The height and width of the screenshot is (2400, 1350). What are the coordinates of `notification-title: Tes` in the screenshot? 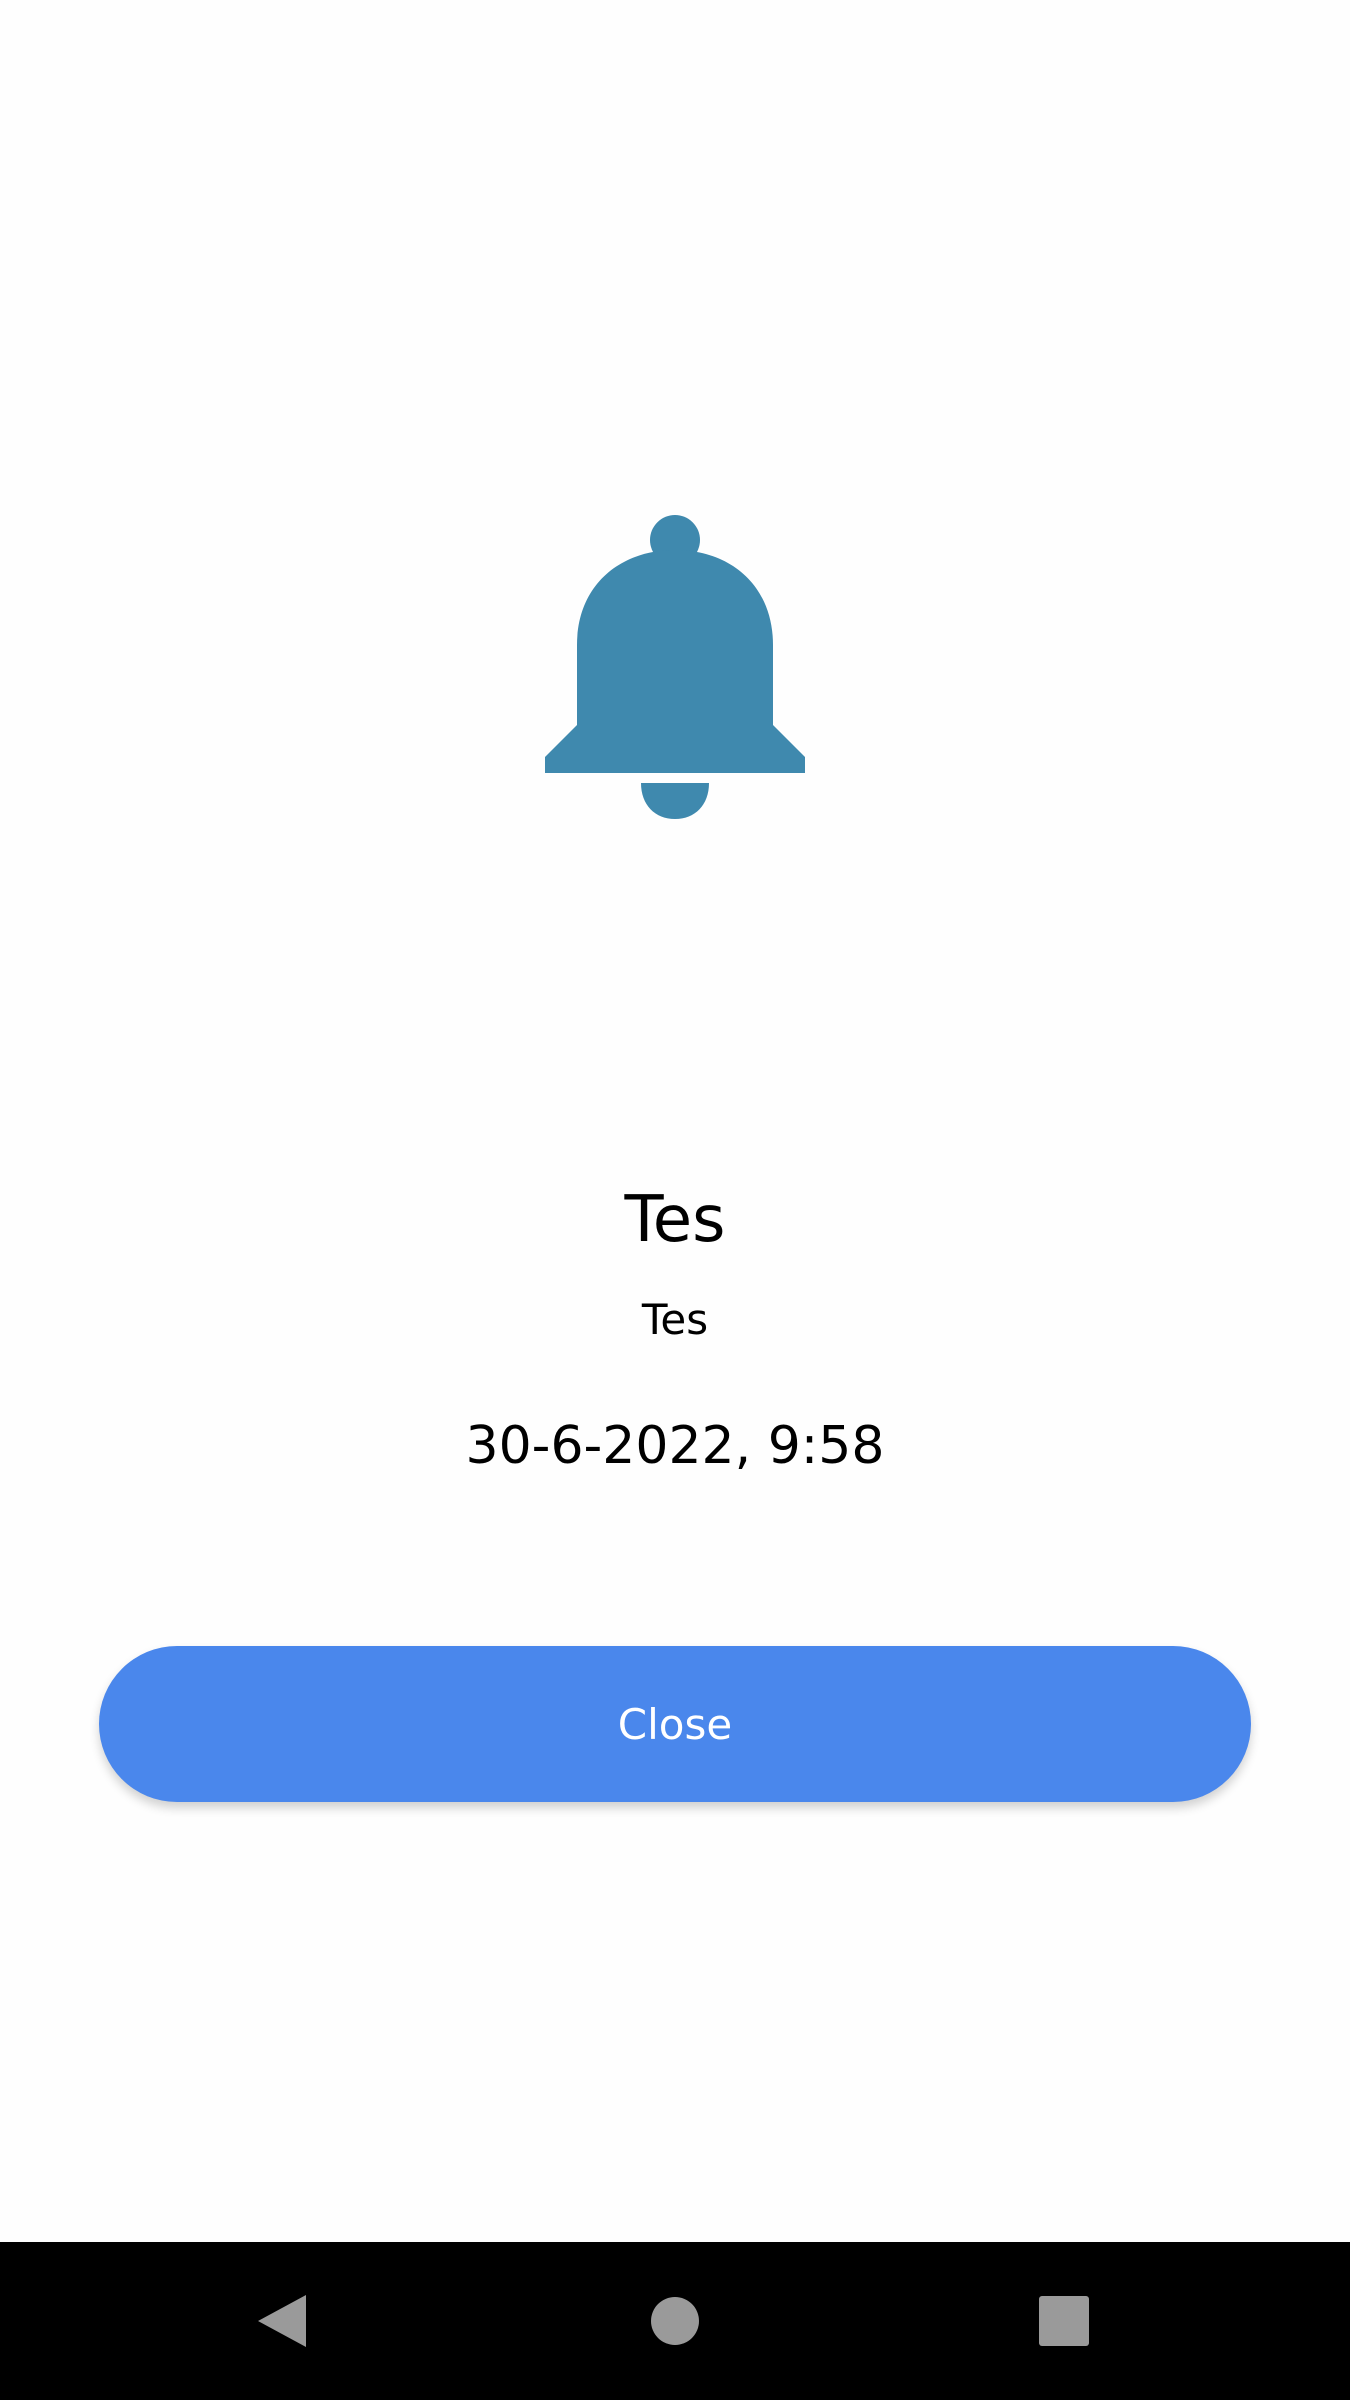 It's located at (675, 1220).